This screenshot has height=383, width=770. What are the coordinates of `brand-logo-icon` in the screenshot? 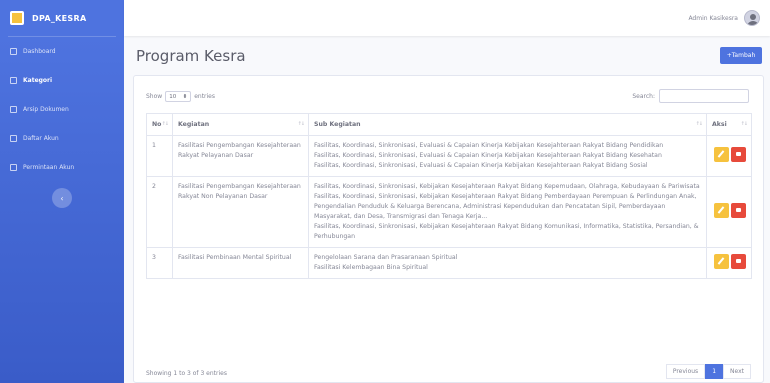 It's located at (17, 18).